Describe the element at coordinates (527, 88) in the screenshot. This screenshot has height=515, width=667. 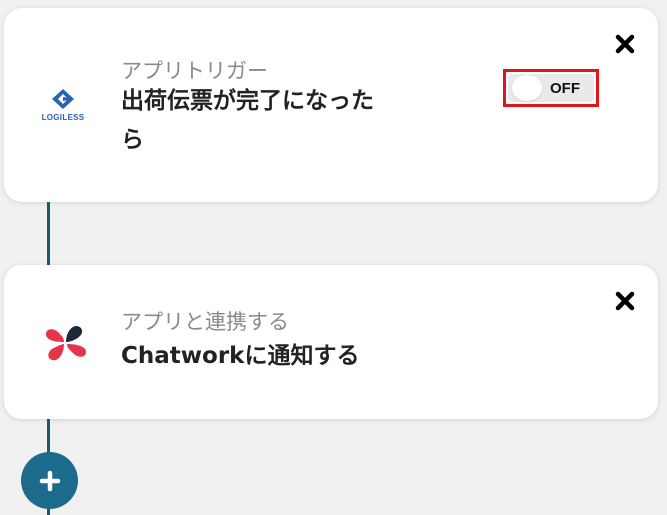
I see `toggle-knob` at that location.